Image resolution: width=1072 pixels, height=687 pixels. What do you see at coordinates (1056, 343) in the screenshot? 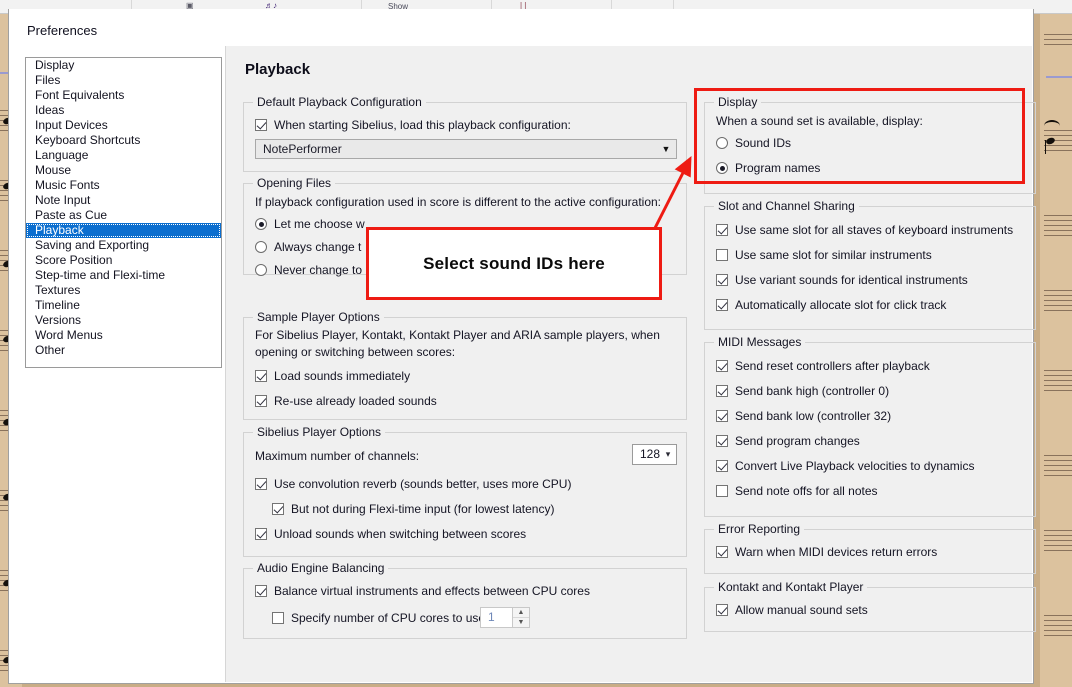
I see `score-paper-right` at bounding box center [1056, 343].